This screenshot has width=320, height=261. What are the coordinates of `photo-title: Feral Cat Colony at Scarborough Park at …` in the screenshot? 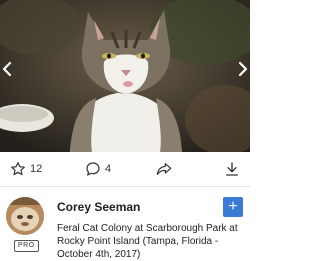 It's located at (147, 241).